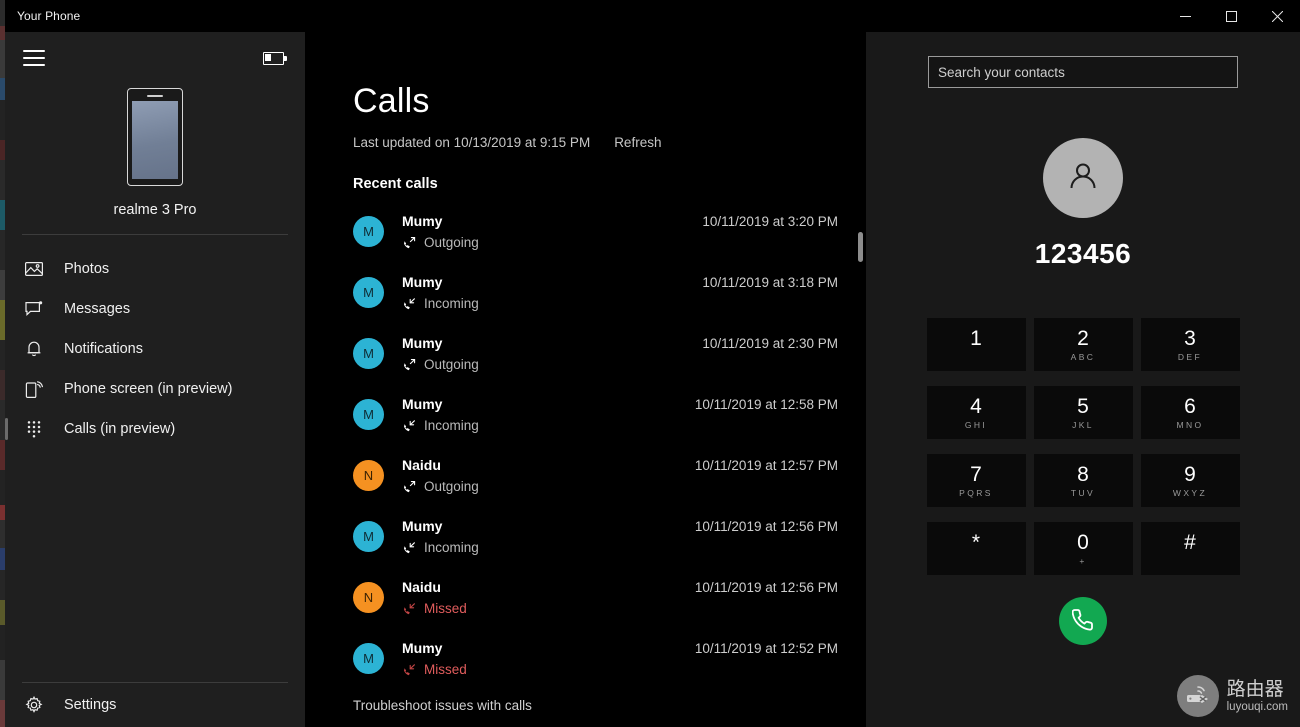 This screenshot has width=1300, height=727. I want to click on key-digit: 3, so click(1190, 338).